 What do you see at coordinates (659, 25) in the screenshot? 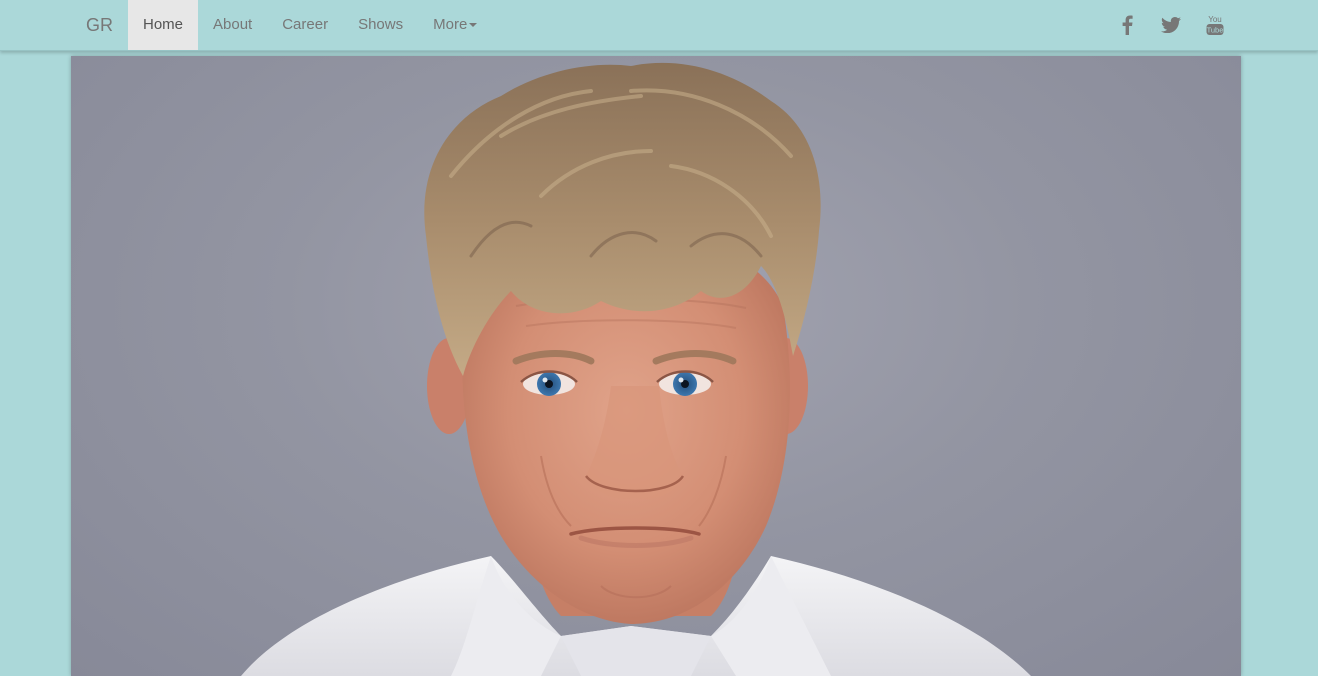
I see `top-navbar: GR Home About Career Shows More You Tube` at bounding box center [659, 25].